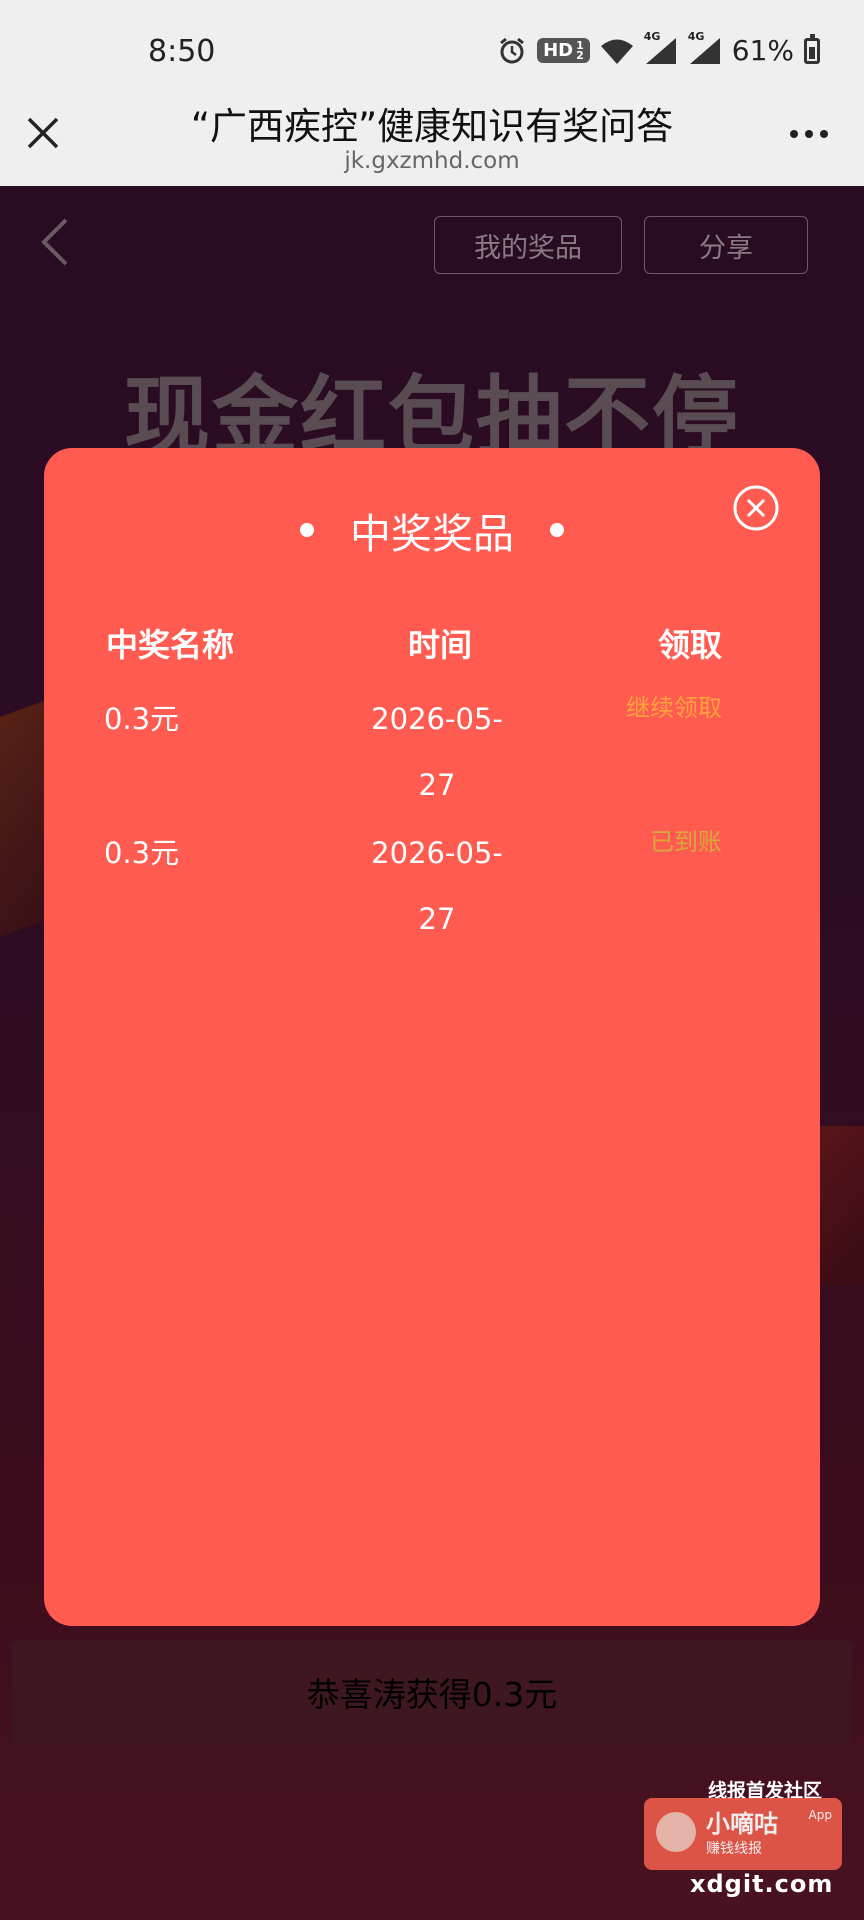 This screenshot has height=1920, width=864. What do you see at coordinates (307, 530) in the screenshot?
I see `title-dot-left` at bounding box center [307, 530].